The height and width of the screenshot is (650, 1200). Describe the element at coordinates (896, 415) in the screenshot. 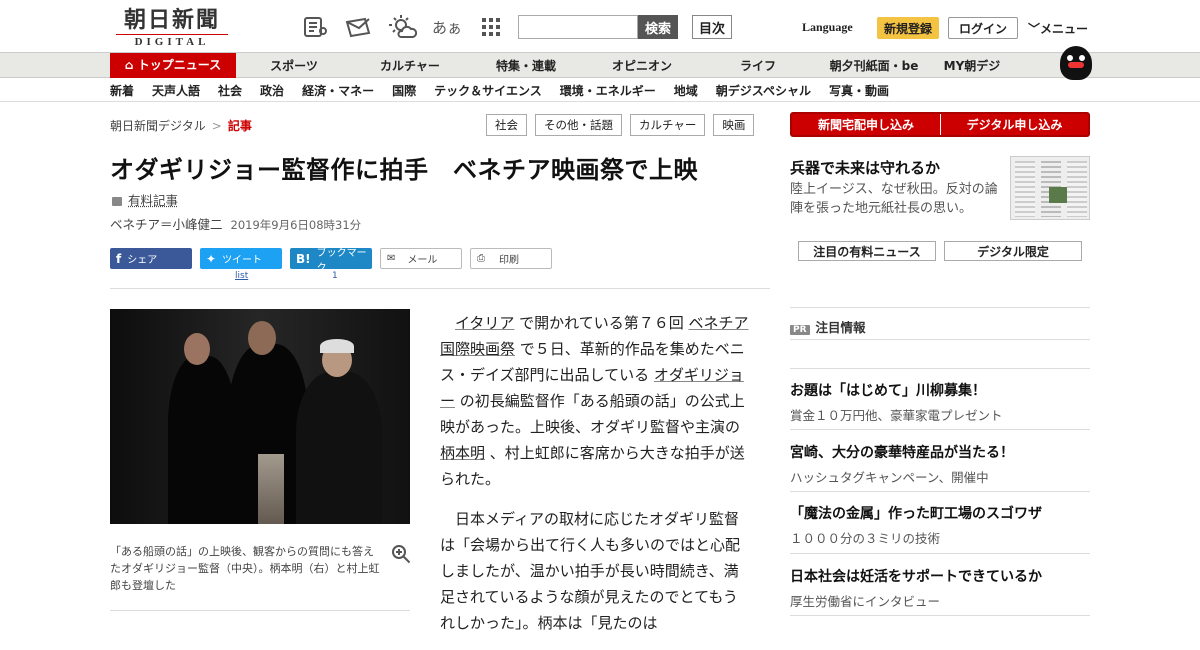

I see `pr-item-desc: 賞金１０万円他、豪華家電プレゼント` at that location.